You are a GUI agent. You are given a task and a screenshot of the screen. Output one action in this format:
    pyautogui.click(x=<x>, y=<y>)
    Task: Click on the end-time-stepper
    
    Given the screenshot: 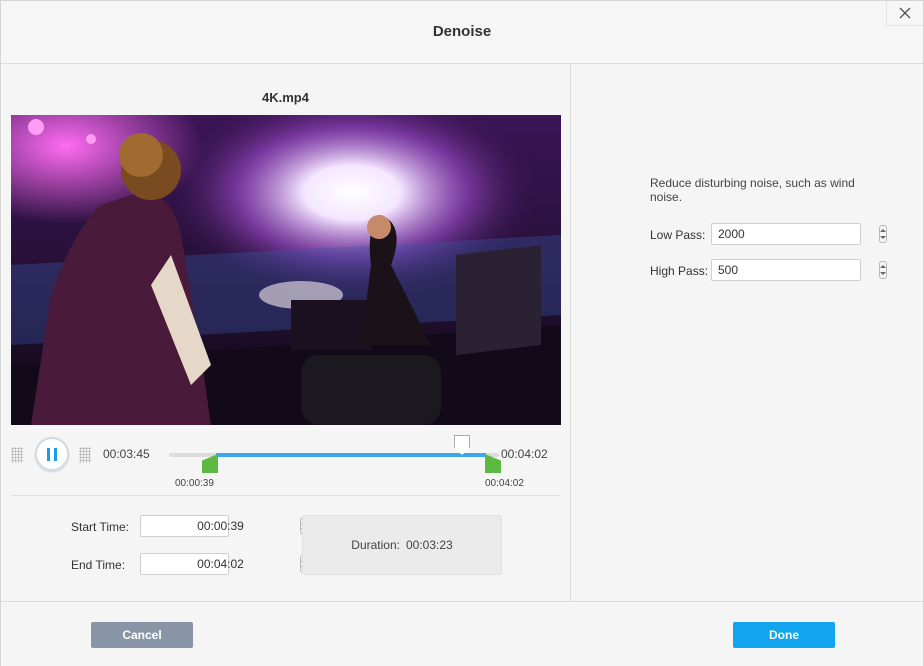 What is the action you would take?
    pyautogui.click(x=224, y=564)
    